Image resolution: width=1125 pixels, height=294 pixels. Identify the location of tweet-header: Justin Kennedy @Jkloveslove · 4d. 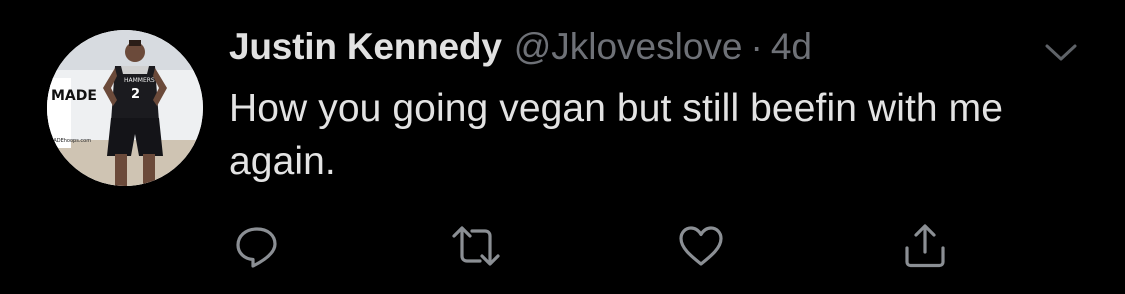
(520, 51).